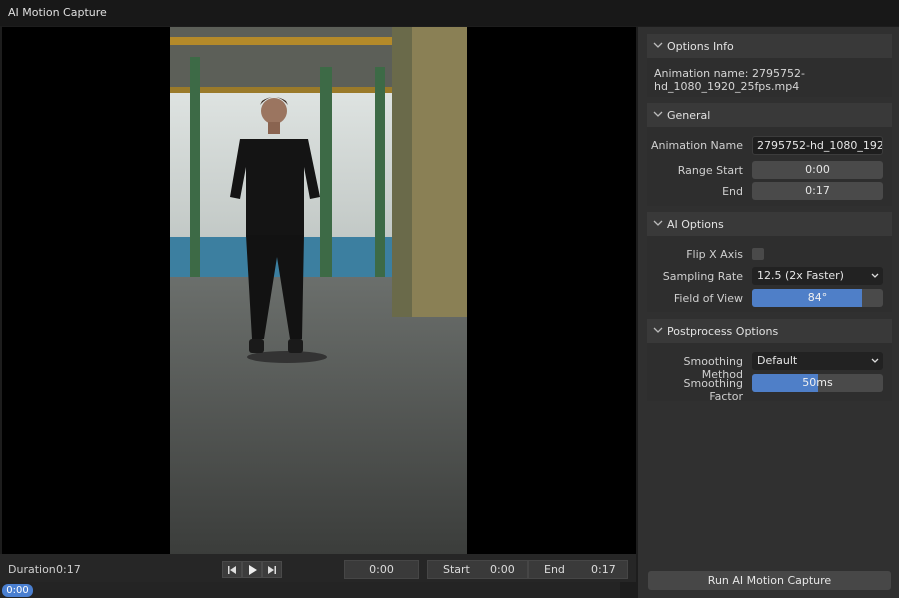  I want to click on ai-options-title: AI Options, so click(695, 224).